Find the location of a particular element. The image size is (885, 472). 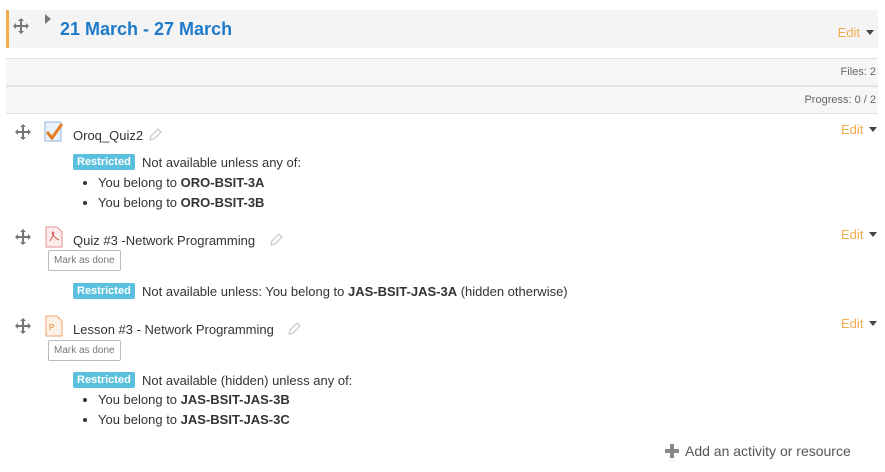

powerpoint-icon: P is located at coordinates (54, 326).